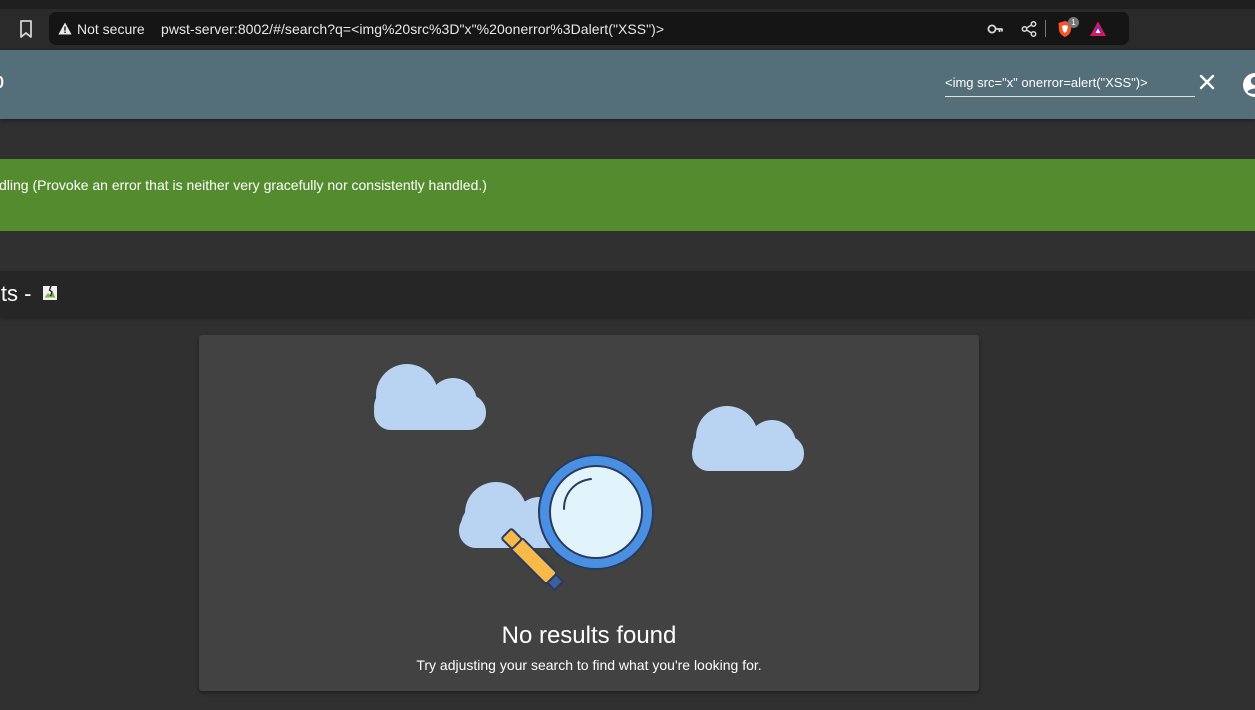 The image size is (1255, 710). Describe the element at coordinates (1065, 83) in the screenshot. I see `search-input` at that location.